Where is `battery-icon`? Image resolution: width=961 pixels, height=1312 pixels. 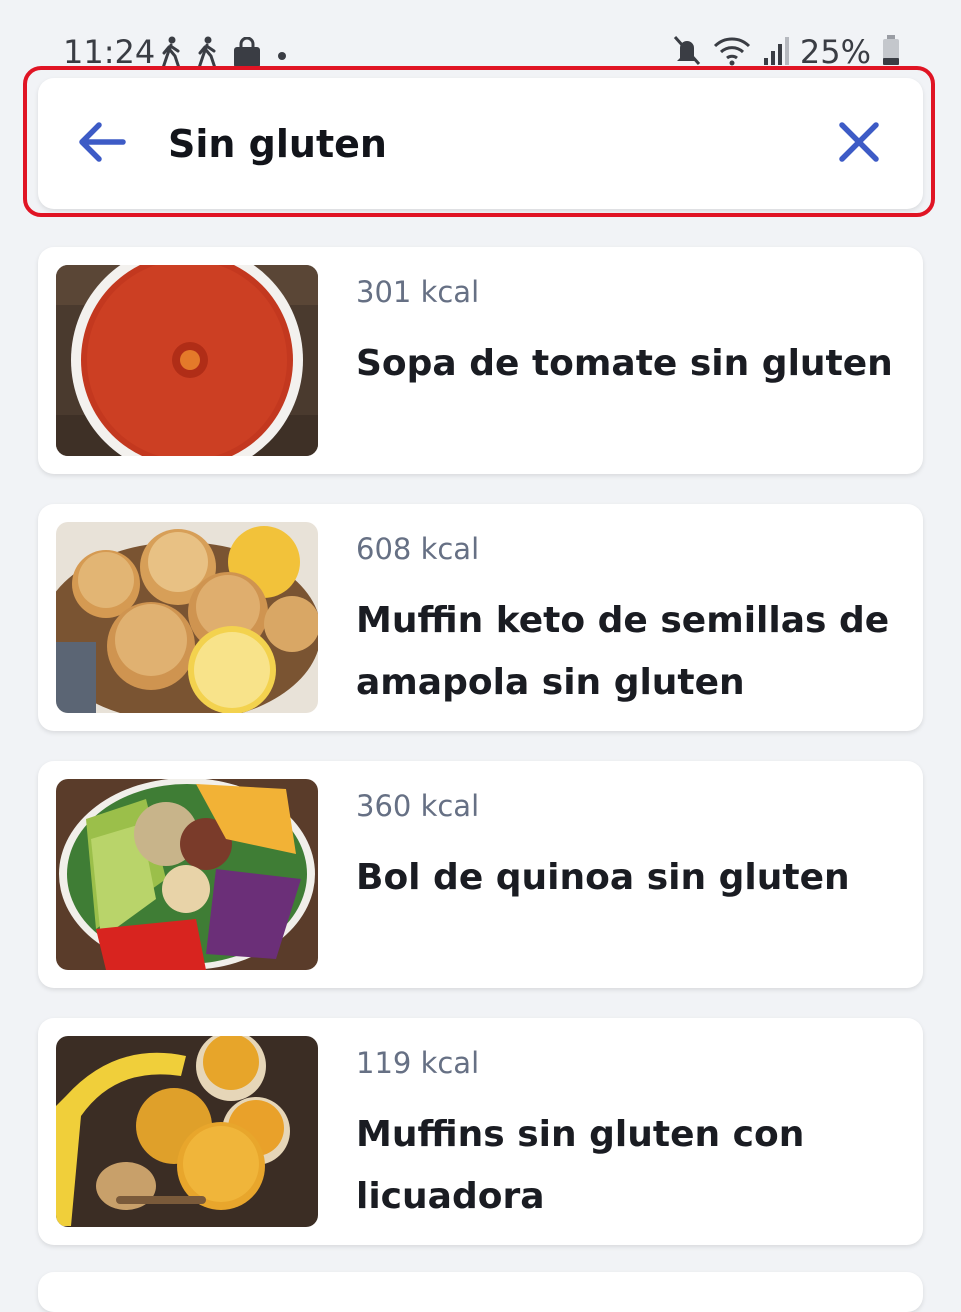 battery-icon is located at coordinates (891, 52).